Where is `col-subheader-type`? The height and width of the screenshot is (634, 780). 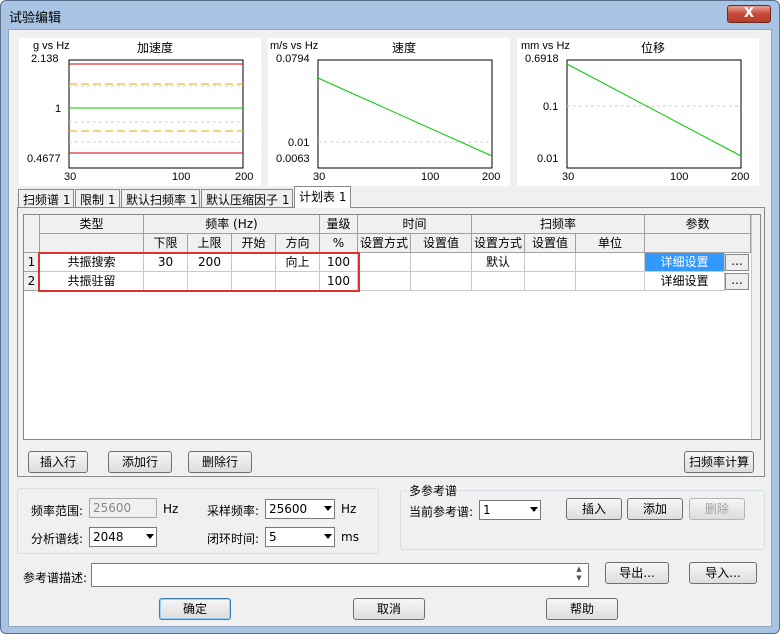 col-subheader-type is located at coordinates (92, 243).